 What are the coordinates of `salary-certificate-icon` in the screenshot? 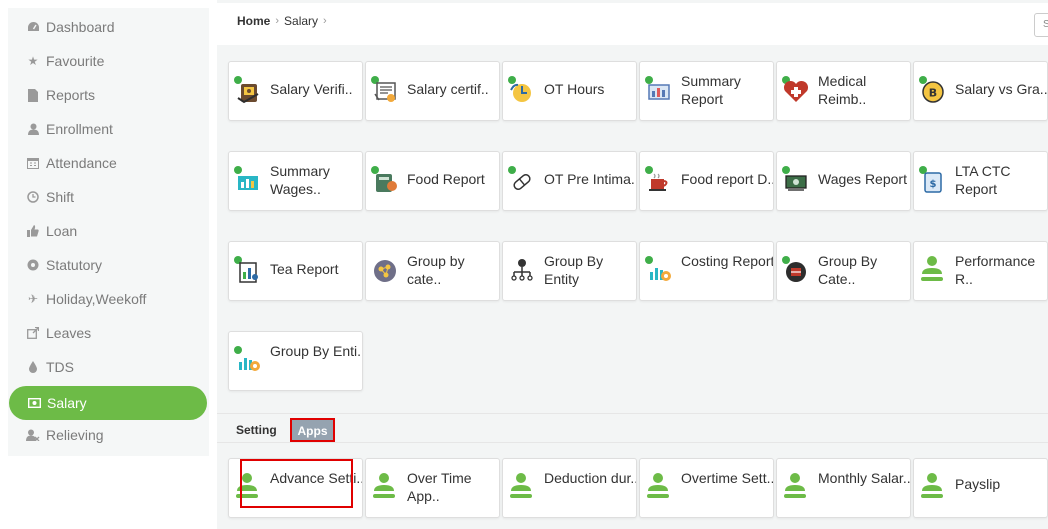 It's located at (385, 90).